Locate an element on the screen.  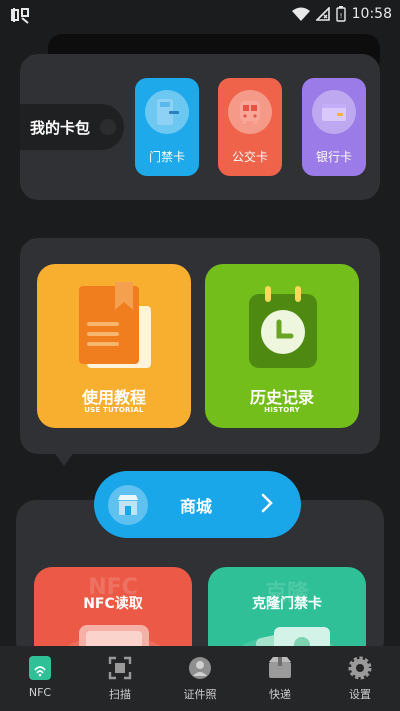
book-icon is located at coordinates (115, 325).